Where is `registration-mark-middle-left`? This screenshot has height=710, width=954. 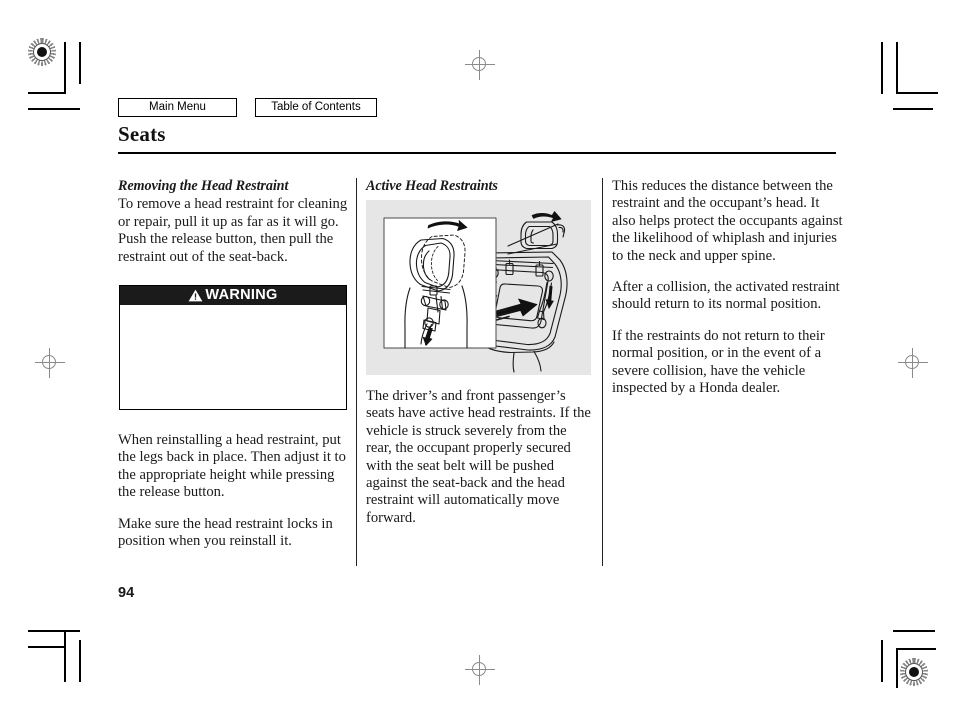
registration-mark-middle-left is located at coordinates (50, 363).